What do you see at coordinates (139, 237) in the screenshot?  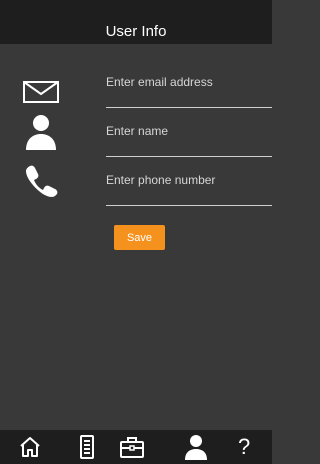 I see `save-button: Save` at bounding box center [139, 237].